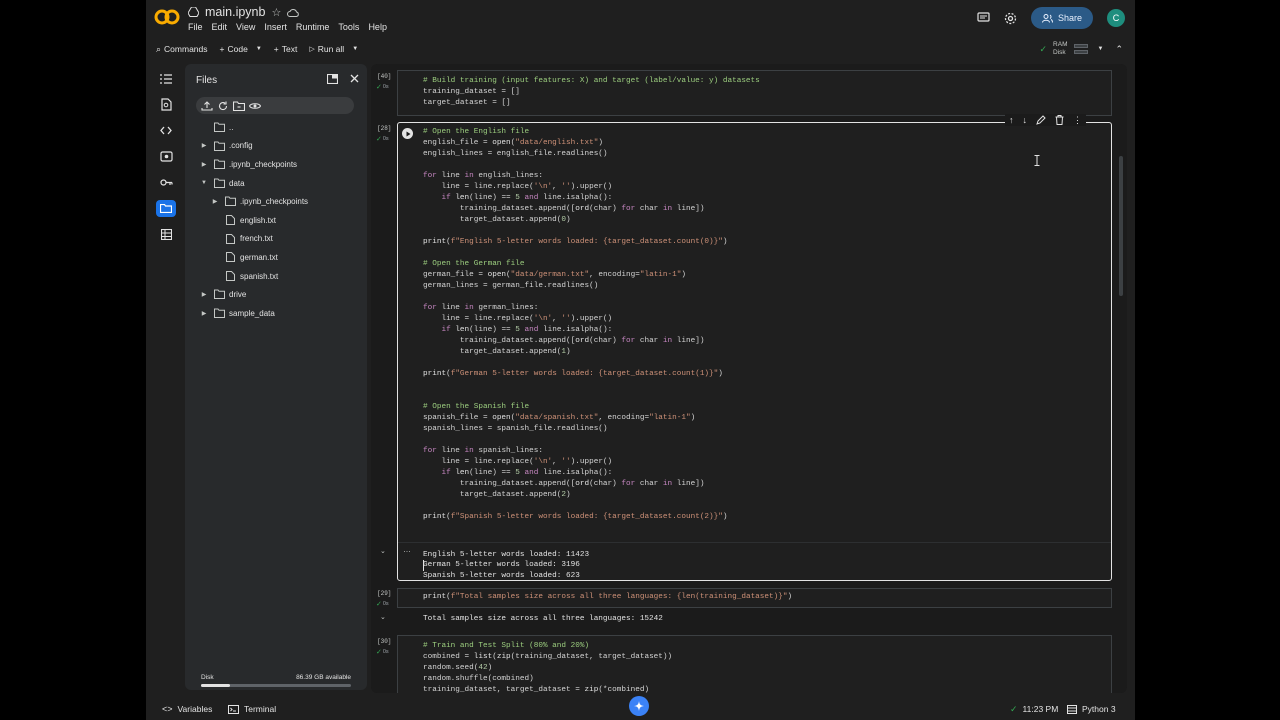 This screenshot has width=1280, height=720. Describe the element at coordinates (166, 182) in the screenshot. I see `secrets-key-icon` at that location.